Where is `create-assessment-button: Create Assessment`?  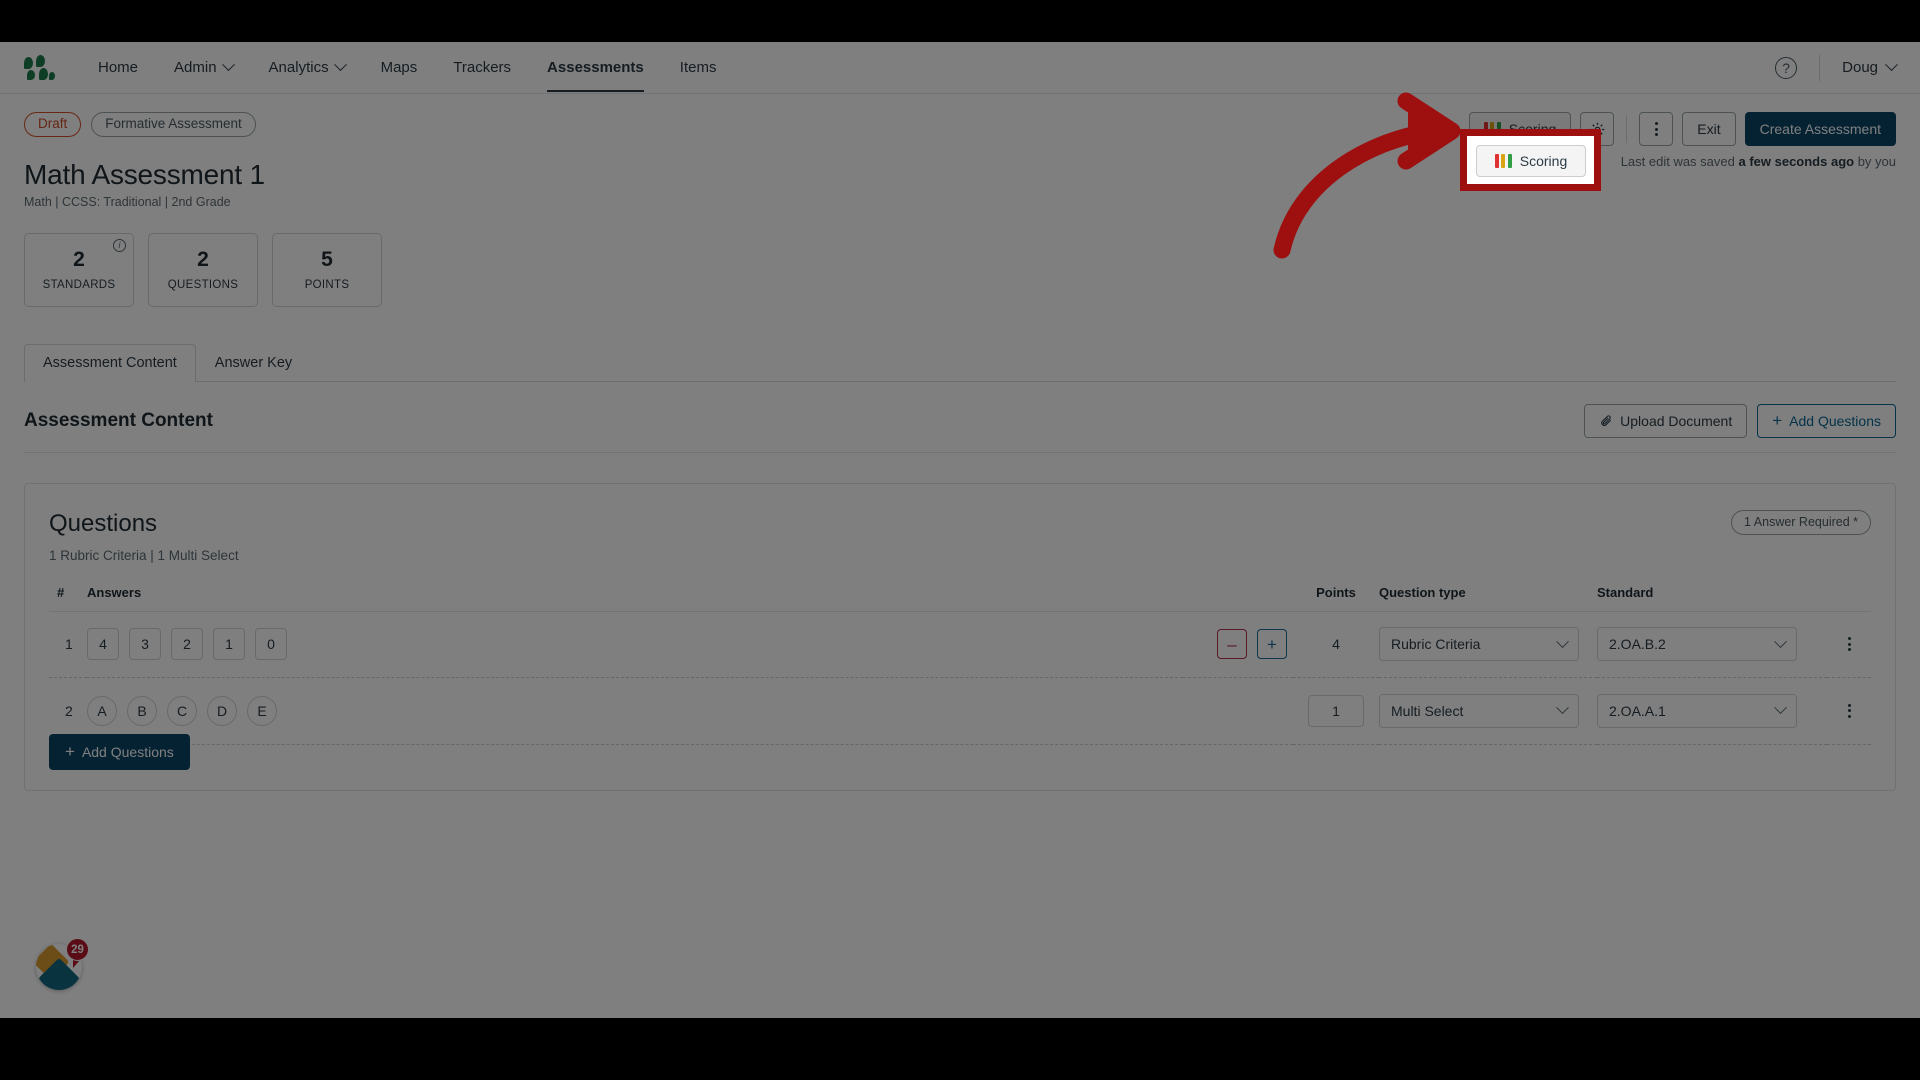 create-assessment-button: Create Assessment is located at coordinates (1820, 129).